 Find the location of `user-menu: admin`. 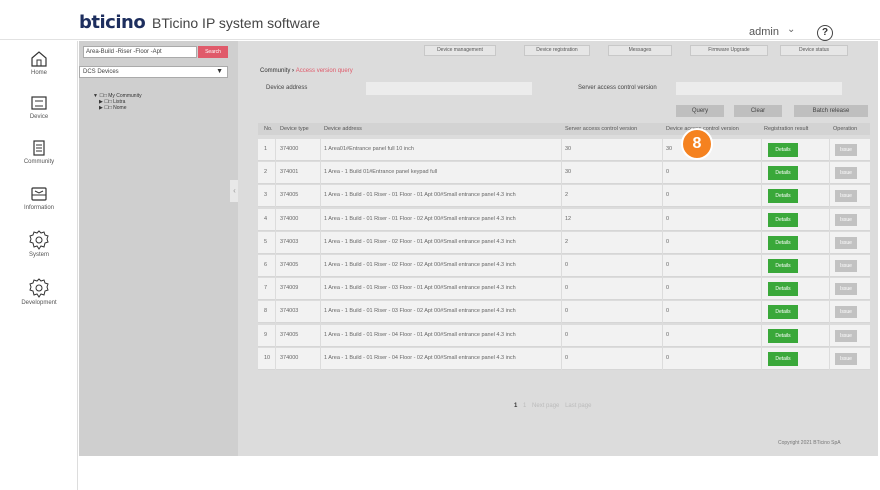

user-menu: admin is located at coordinates (764, 32).